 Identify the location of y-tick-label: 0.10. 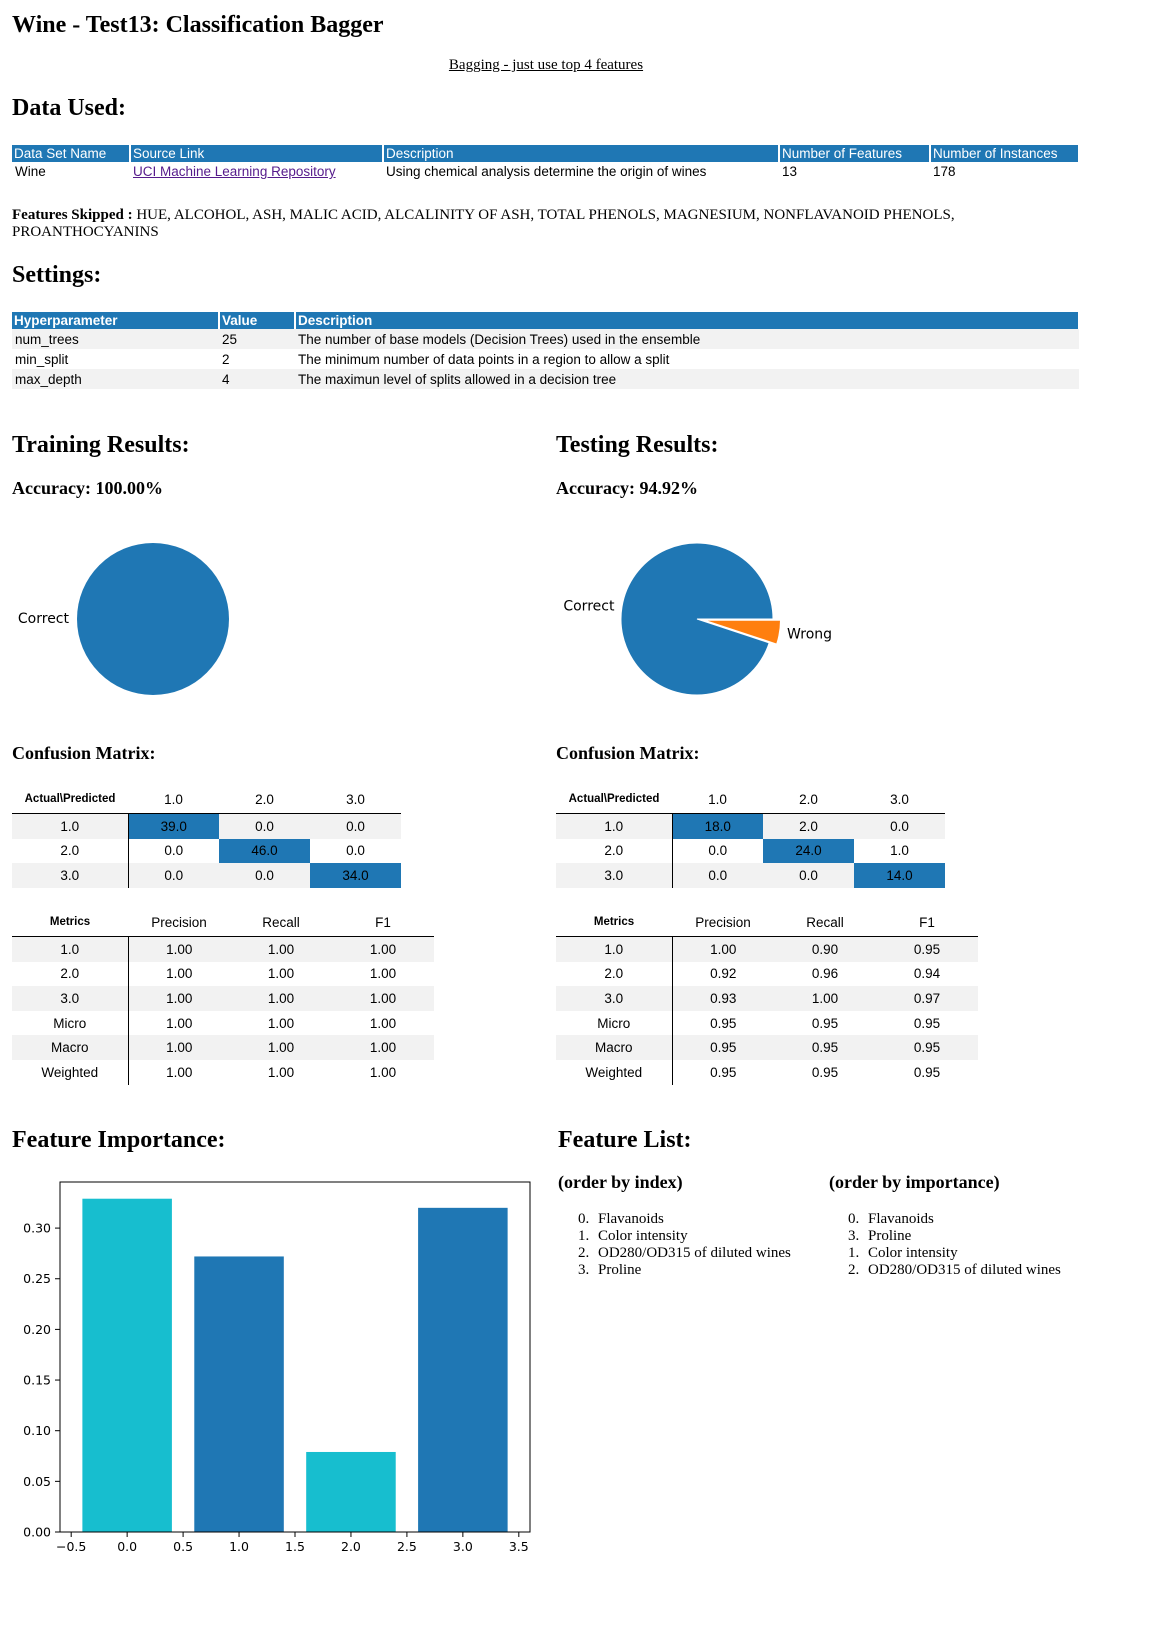
(37, 1430).